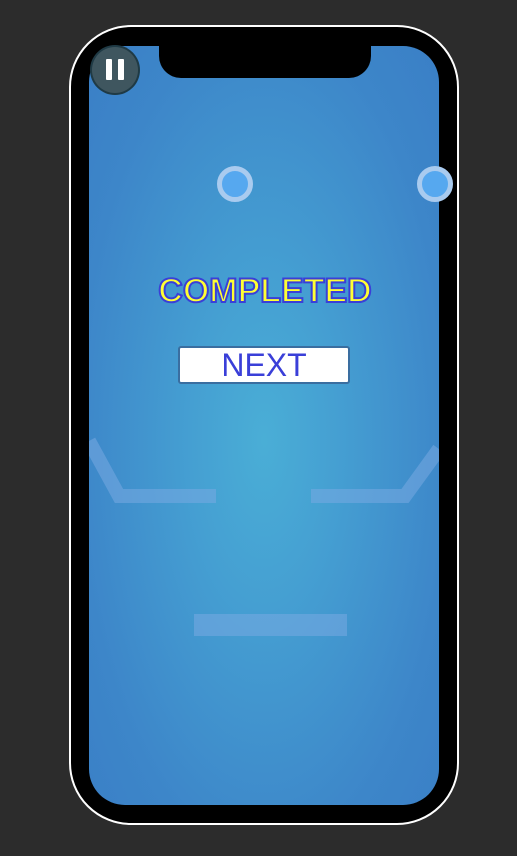  What do you see at coordinates (265, 59) in the screenshot?
I see `phone-notch` at bounding box center [265, 59].